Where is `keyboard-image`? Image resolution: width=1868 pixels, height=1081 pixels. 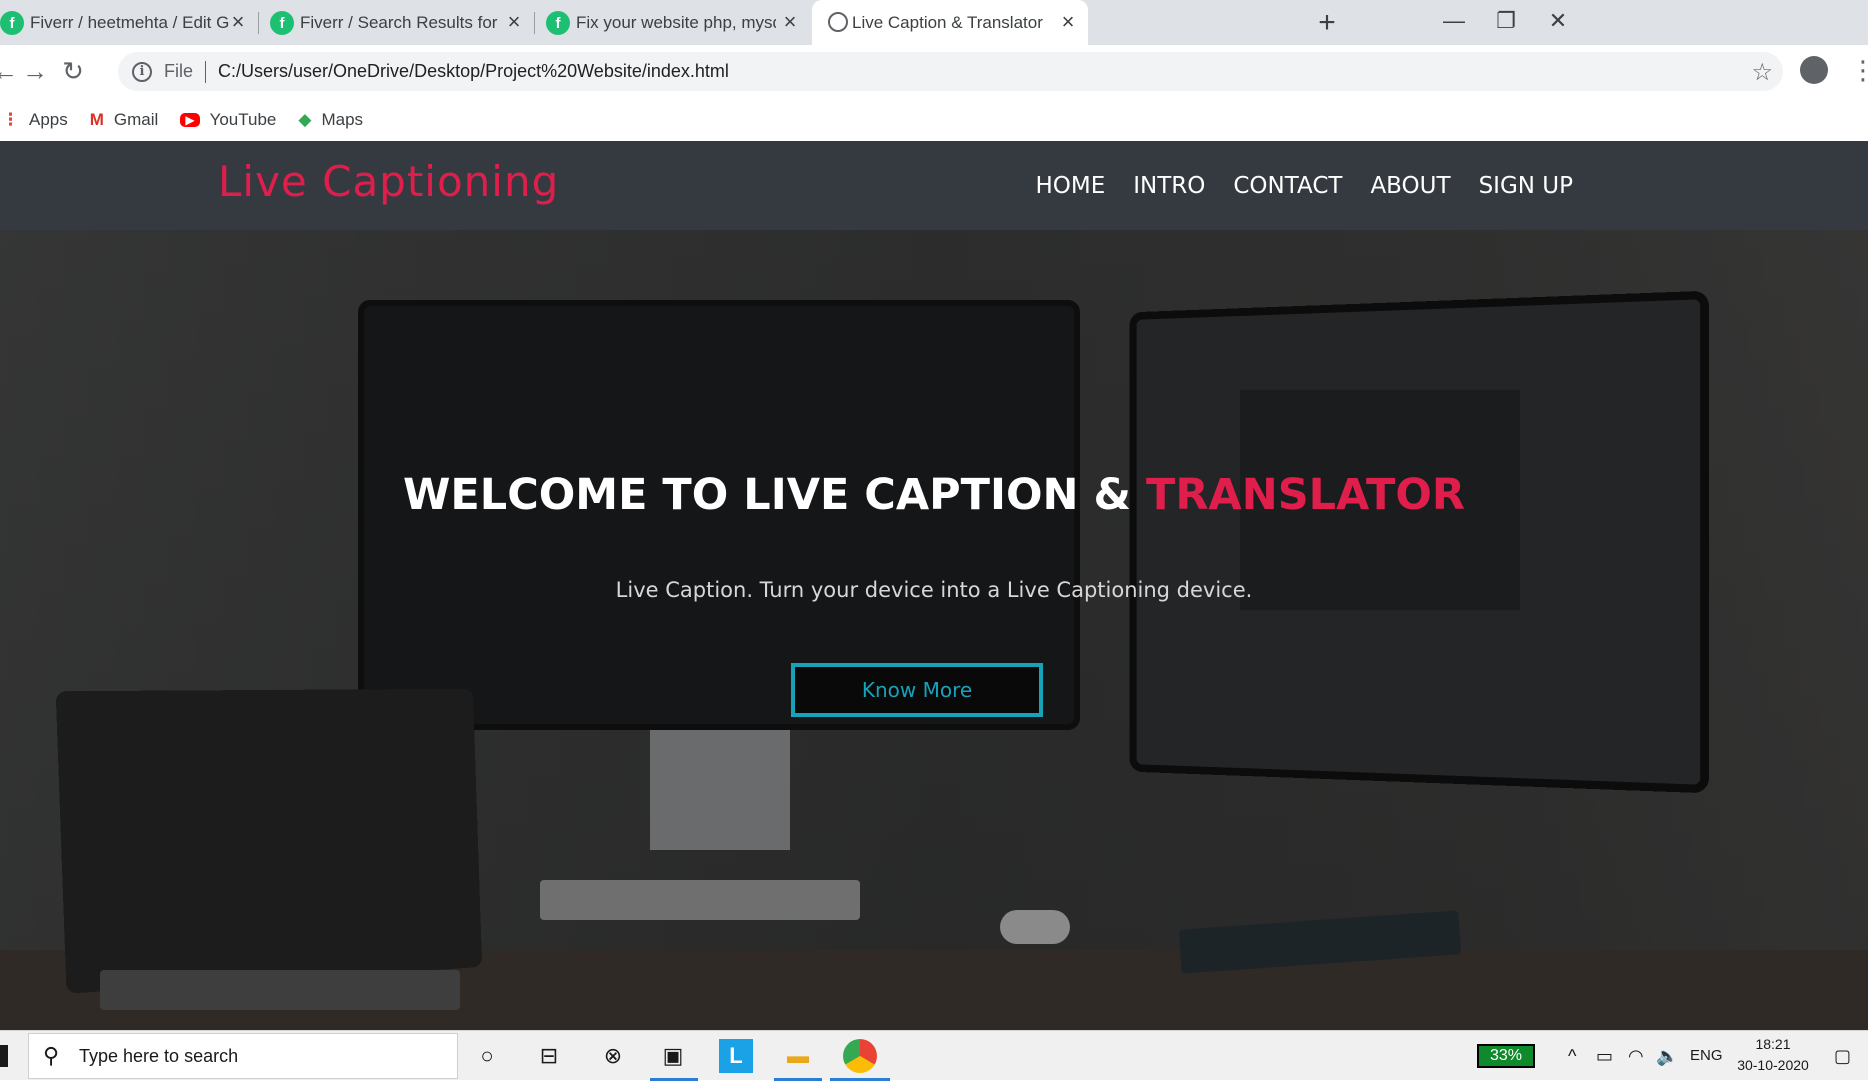 keyboard-image is located at coordinates (700, 900).